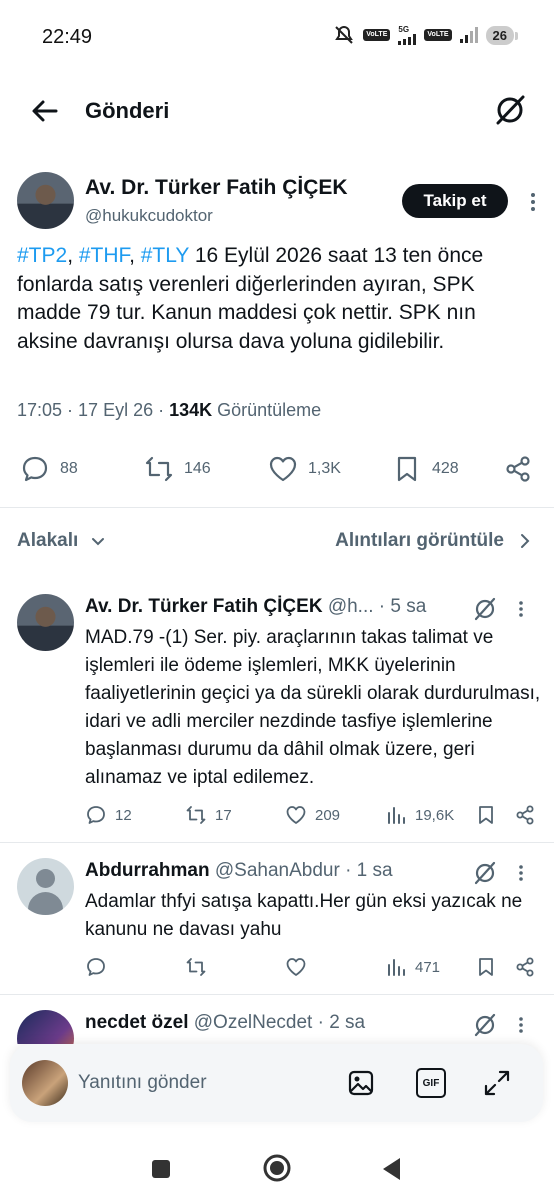 This screenshot has height=1200, width=554. I want to click on battery-indicator: 26, so click(502, 35).